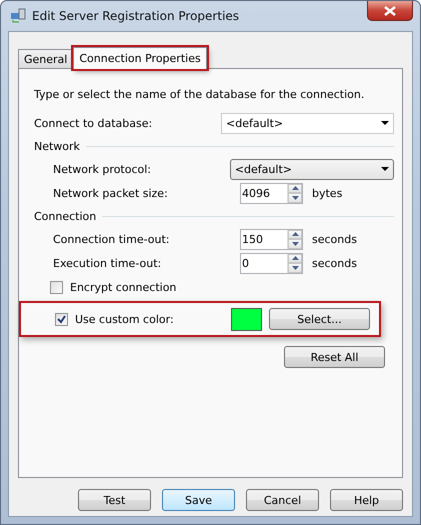 The height and width of the screenshot is (525, 421). What do you see at coordinates (113, 287) in the screenshot?
I see `checkbox: Encrypt connection` at bounding box center [113, 287].